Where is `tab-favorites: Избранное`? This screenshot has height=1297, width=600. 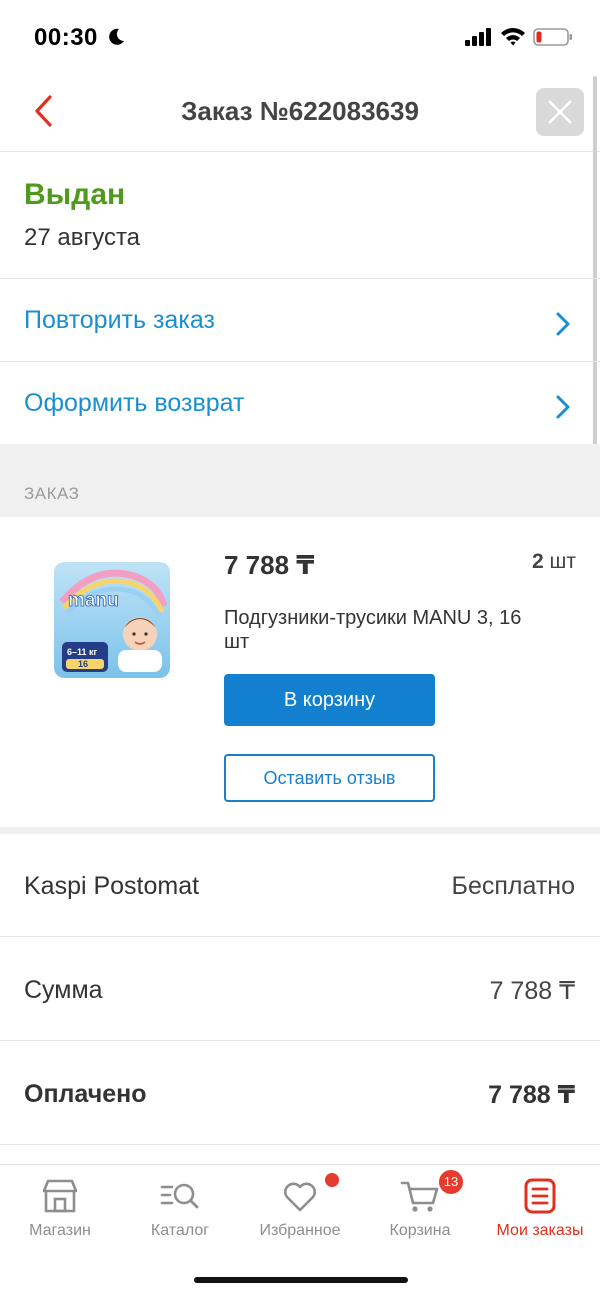
tab-favorites: Избранное is located at coordinates (300, 1210).